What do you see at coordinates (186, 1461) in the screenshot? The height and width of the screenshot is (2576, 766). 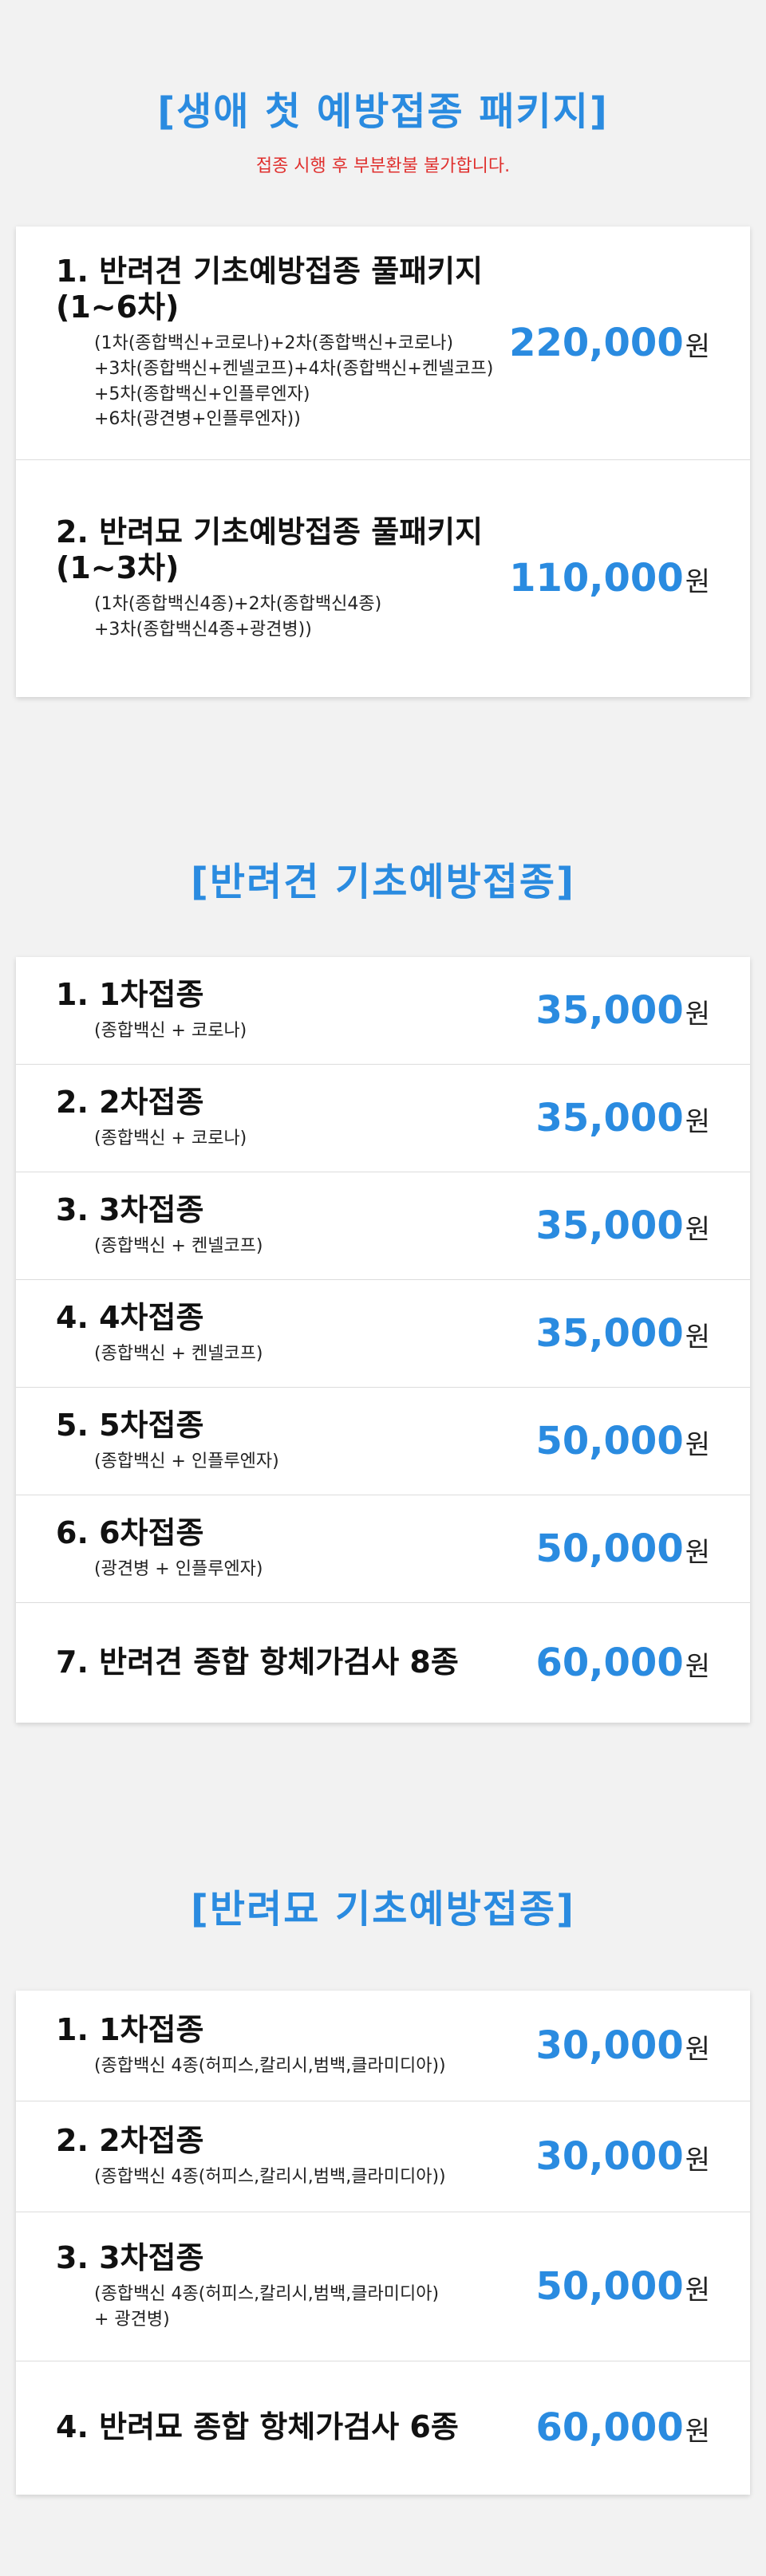 I see `item-detail: (종합백신 + 인플루엔자)` at bounding box center [186, 1461].